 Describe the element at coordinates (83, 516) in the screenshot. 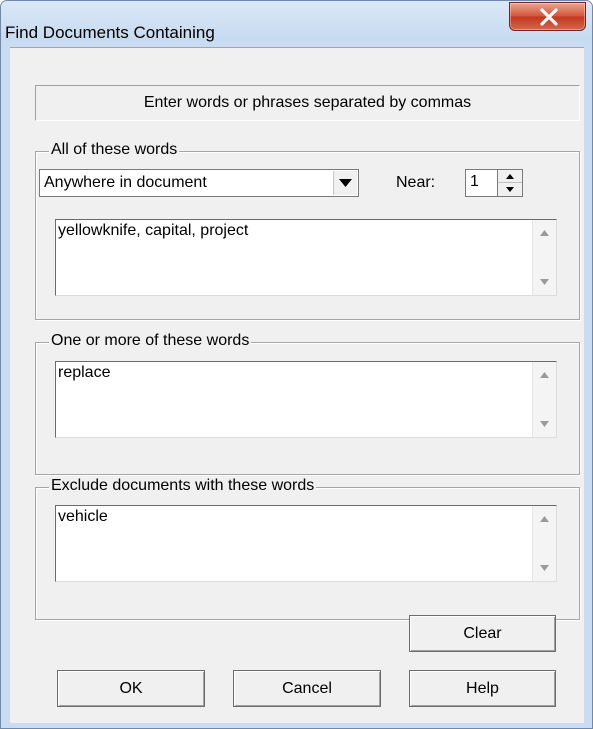

I see `exclude-words-text: vehicle` at that location.